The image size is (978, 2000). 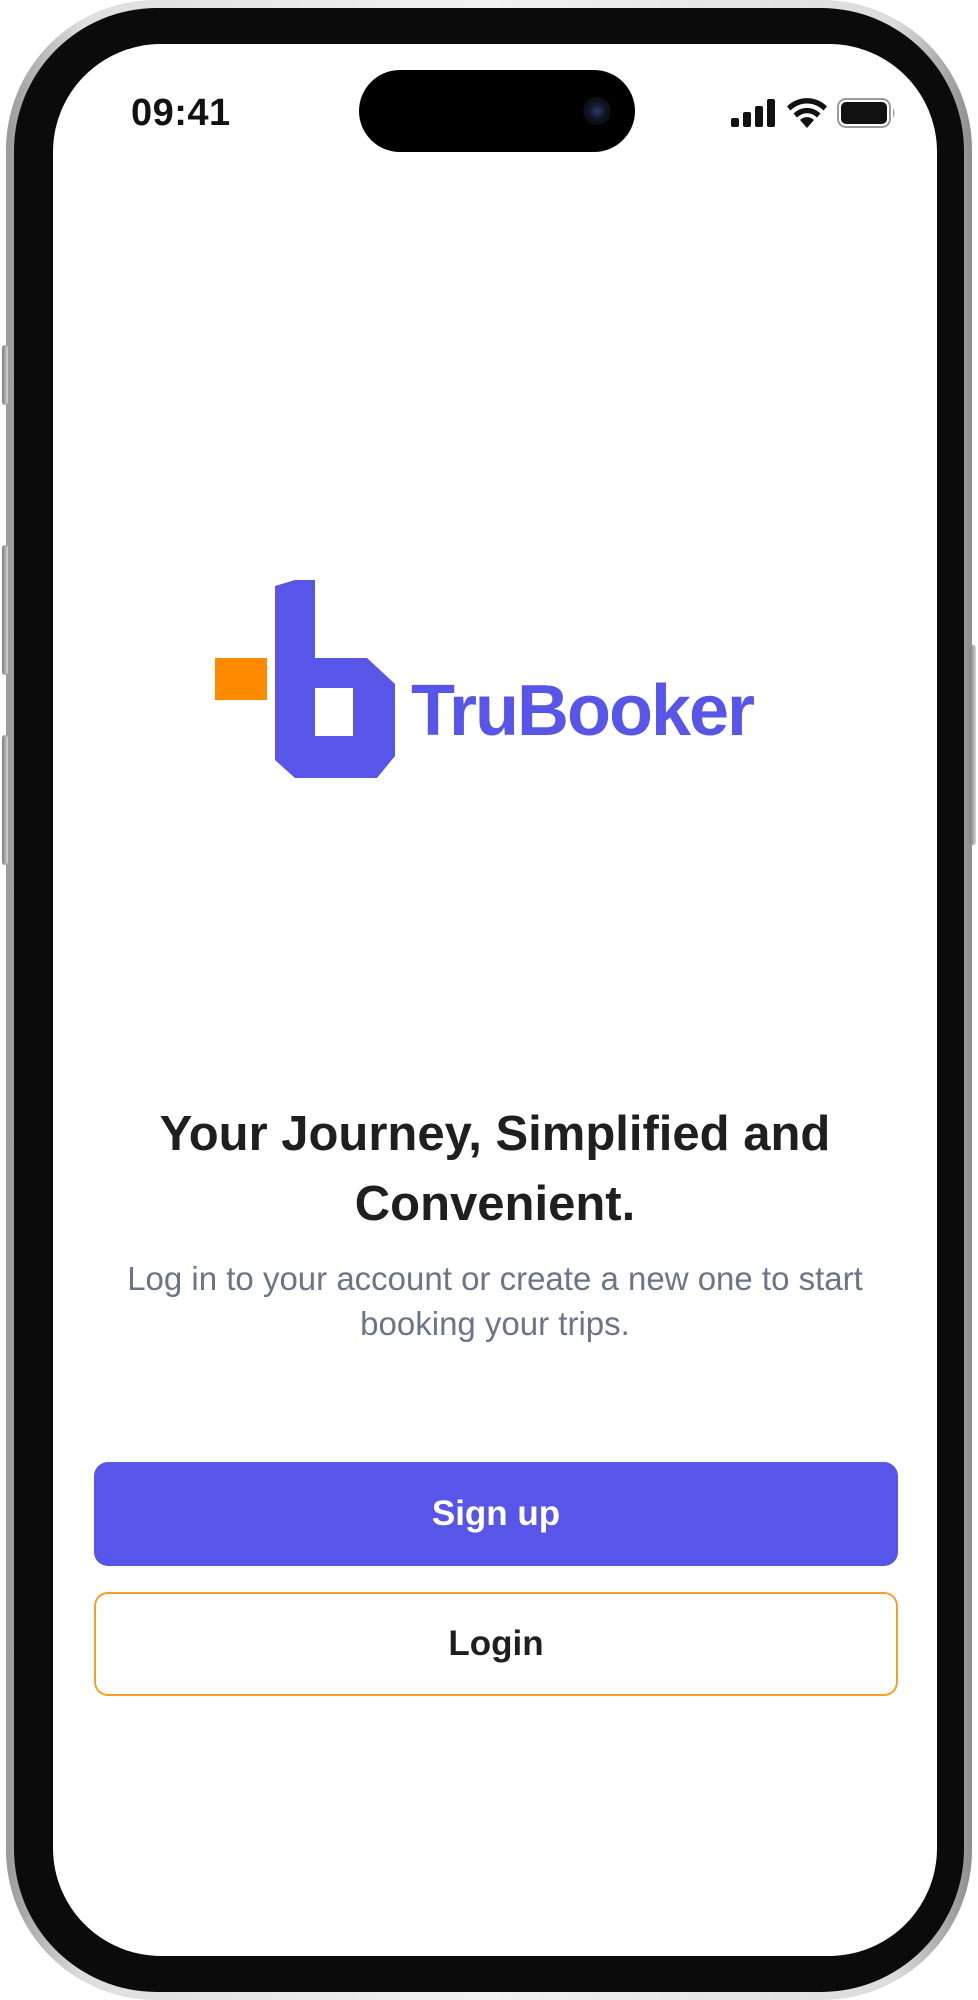 What do you see at coordinates (5, 800) in the screenshot?
I see `volume-down-button` at bounding box center [5, 800].